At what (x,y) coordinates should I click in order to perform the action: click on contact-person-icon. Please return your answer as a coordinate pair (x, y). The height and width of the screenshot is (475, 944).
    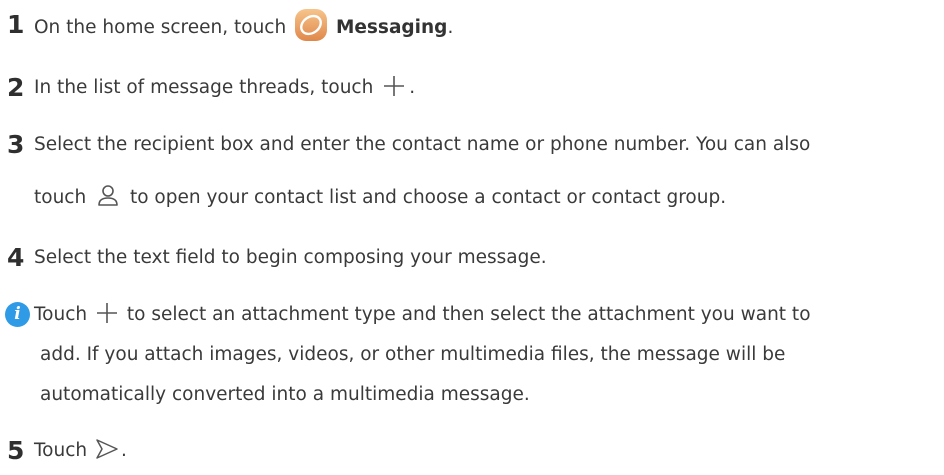
    Looking at the image, I should click on (108, 196).